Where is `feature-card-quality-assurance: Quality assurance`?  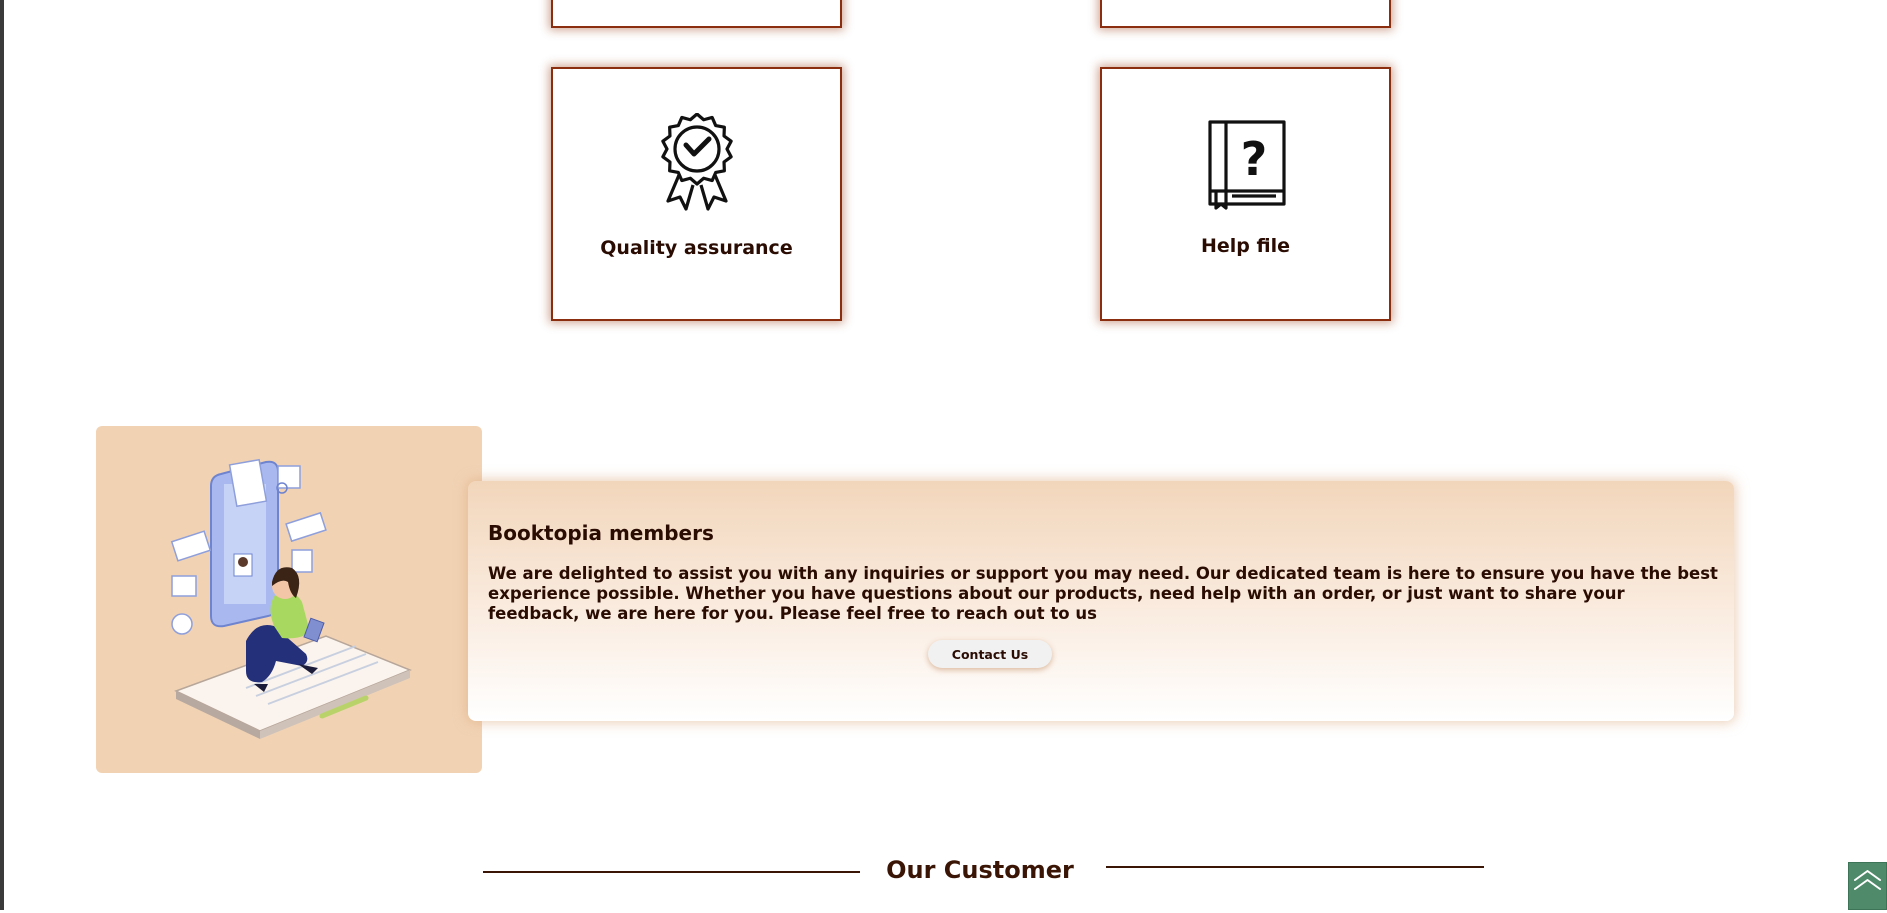
feature-card-quality-assurance: Quality assurance is located at coordinates (696, 194).